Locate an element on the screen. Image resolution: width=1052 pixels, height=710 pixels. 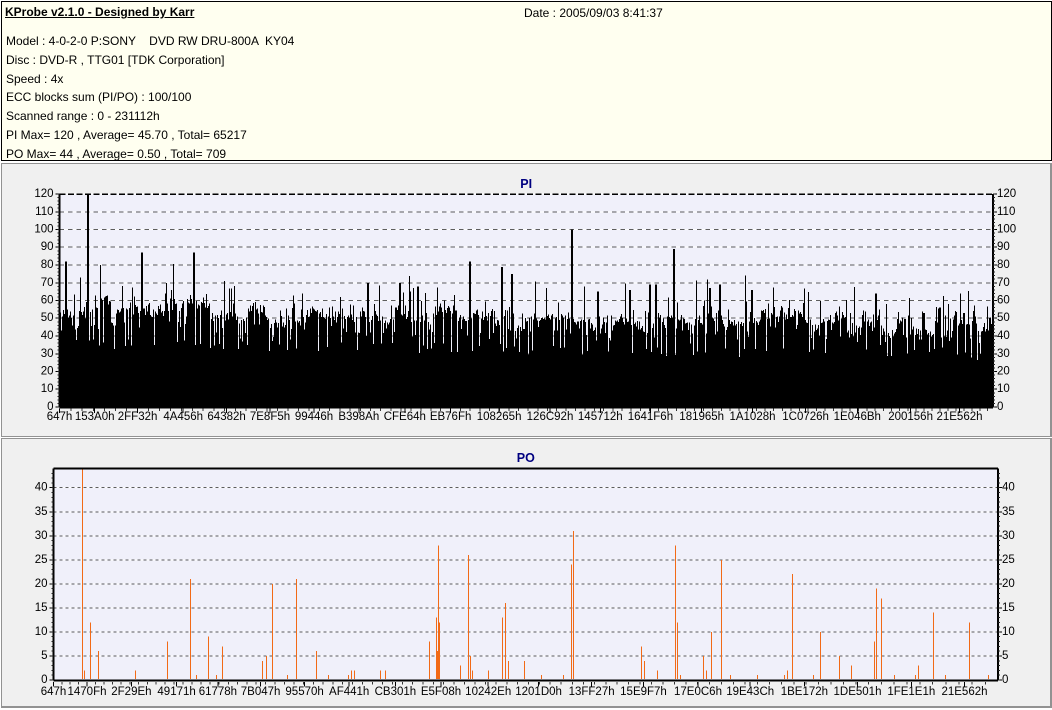
svg-text: 15E9F7h is located at coordinates (643, 692).